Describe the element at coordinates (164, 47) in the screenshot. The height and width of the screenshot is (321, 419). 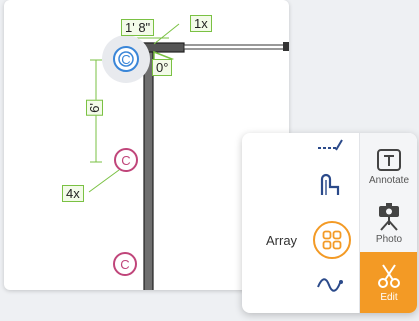
I see `top-wall` at that location.